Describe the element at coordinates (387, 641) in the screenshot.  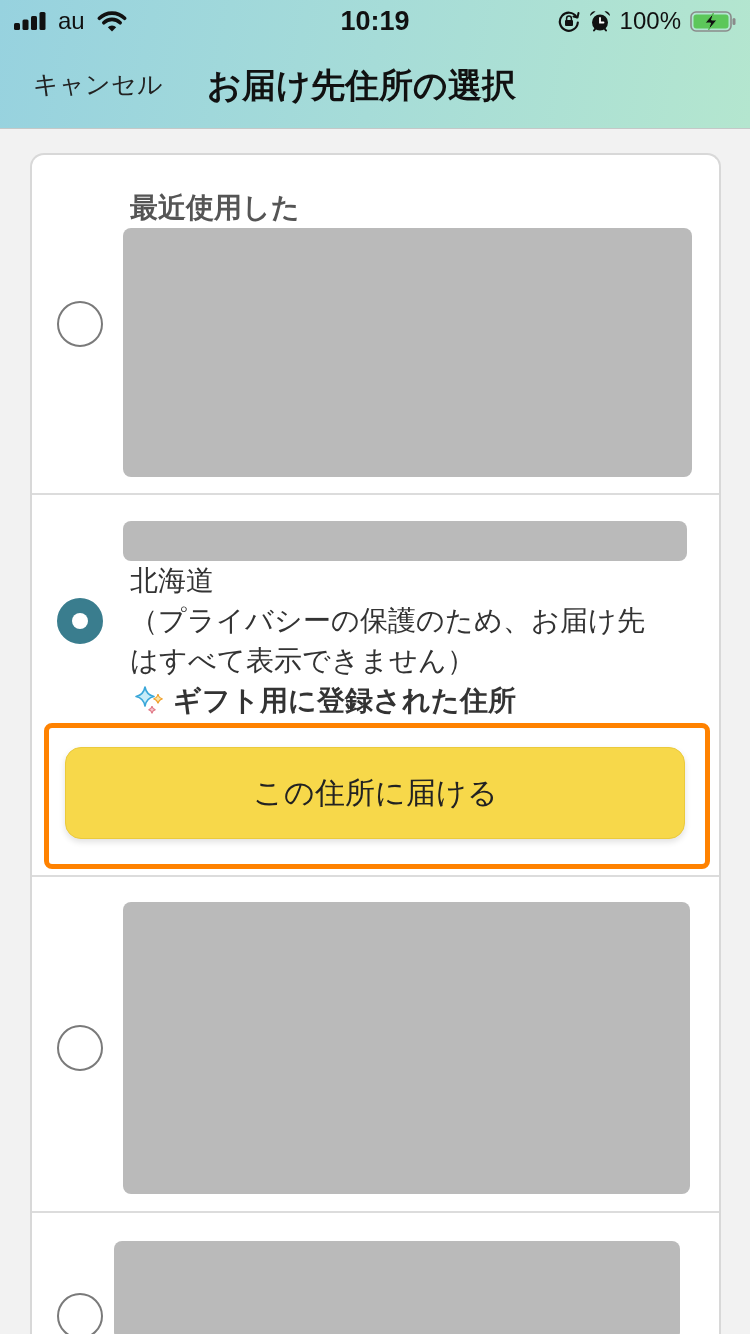
I see `privacy-note: （プライバシーの保護のため、お届け先はすべて表示できません）` at that location.